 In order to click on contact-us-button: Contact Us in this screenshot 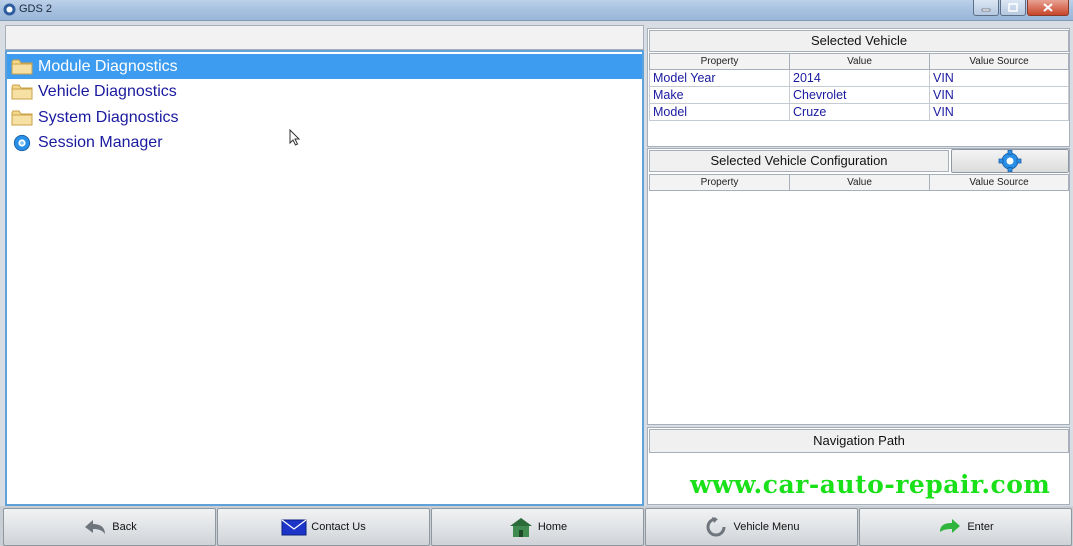, I will do `click(323, 527)`.